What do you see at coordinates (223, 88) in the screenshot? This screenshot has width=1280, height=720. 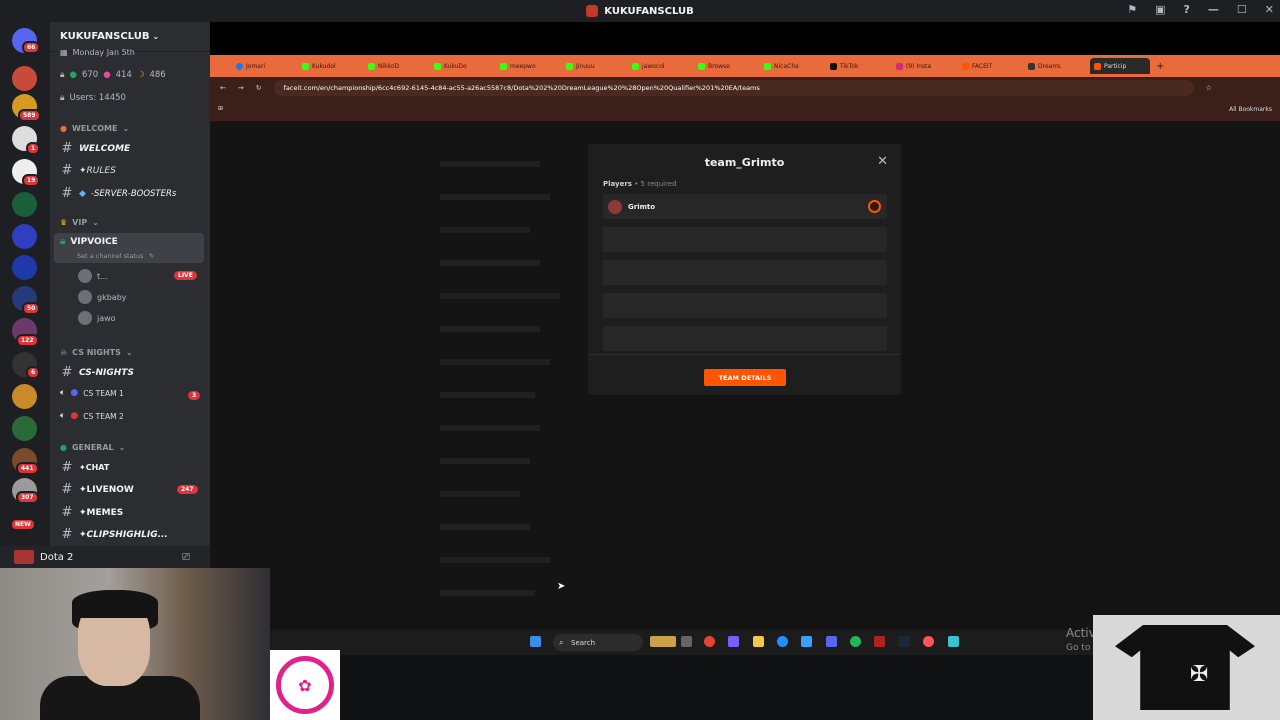 I see `back-icon: ←` at bounding box center [223, 88].